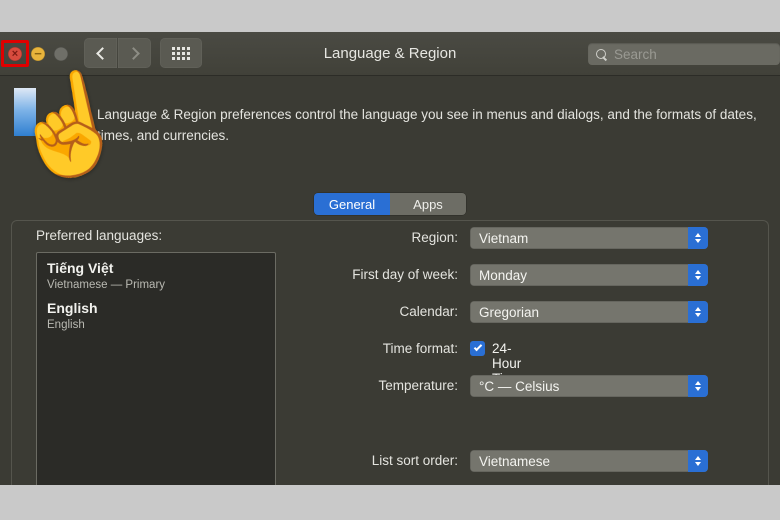  I want to click on language-name: Tiếng Việt, so click(80, 268).